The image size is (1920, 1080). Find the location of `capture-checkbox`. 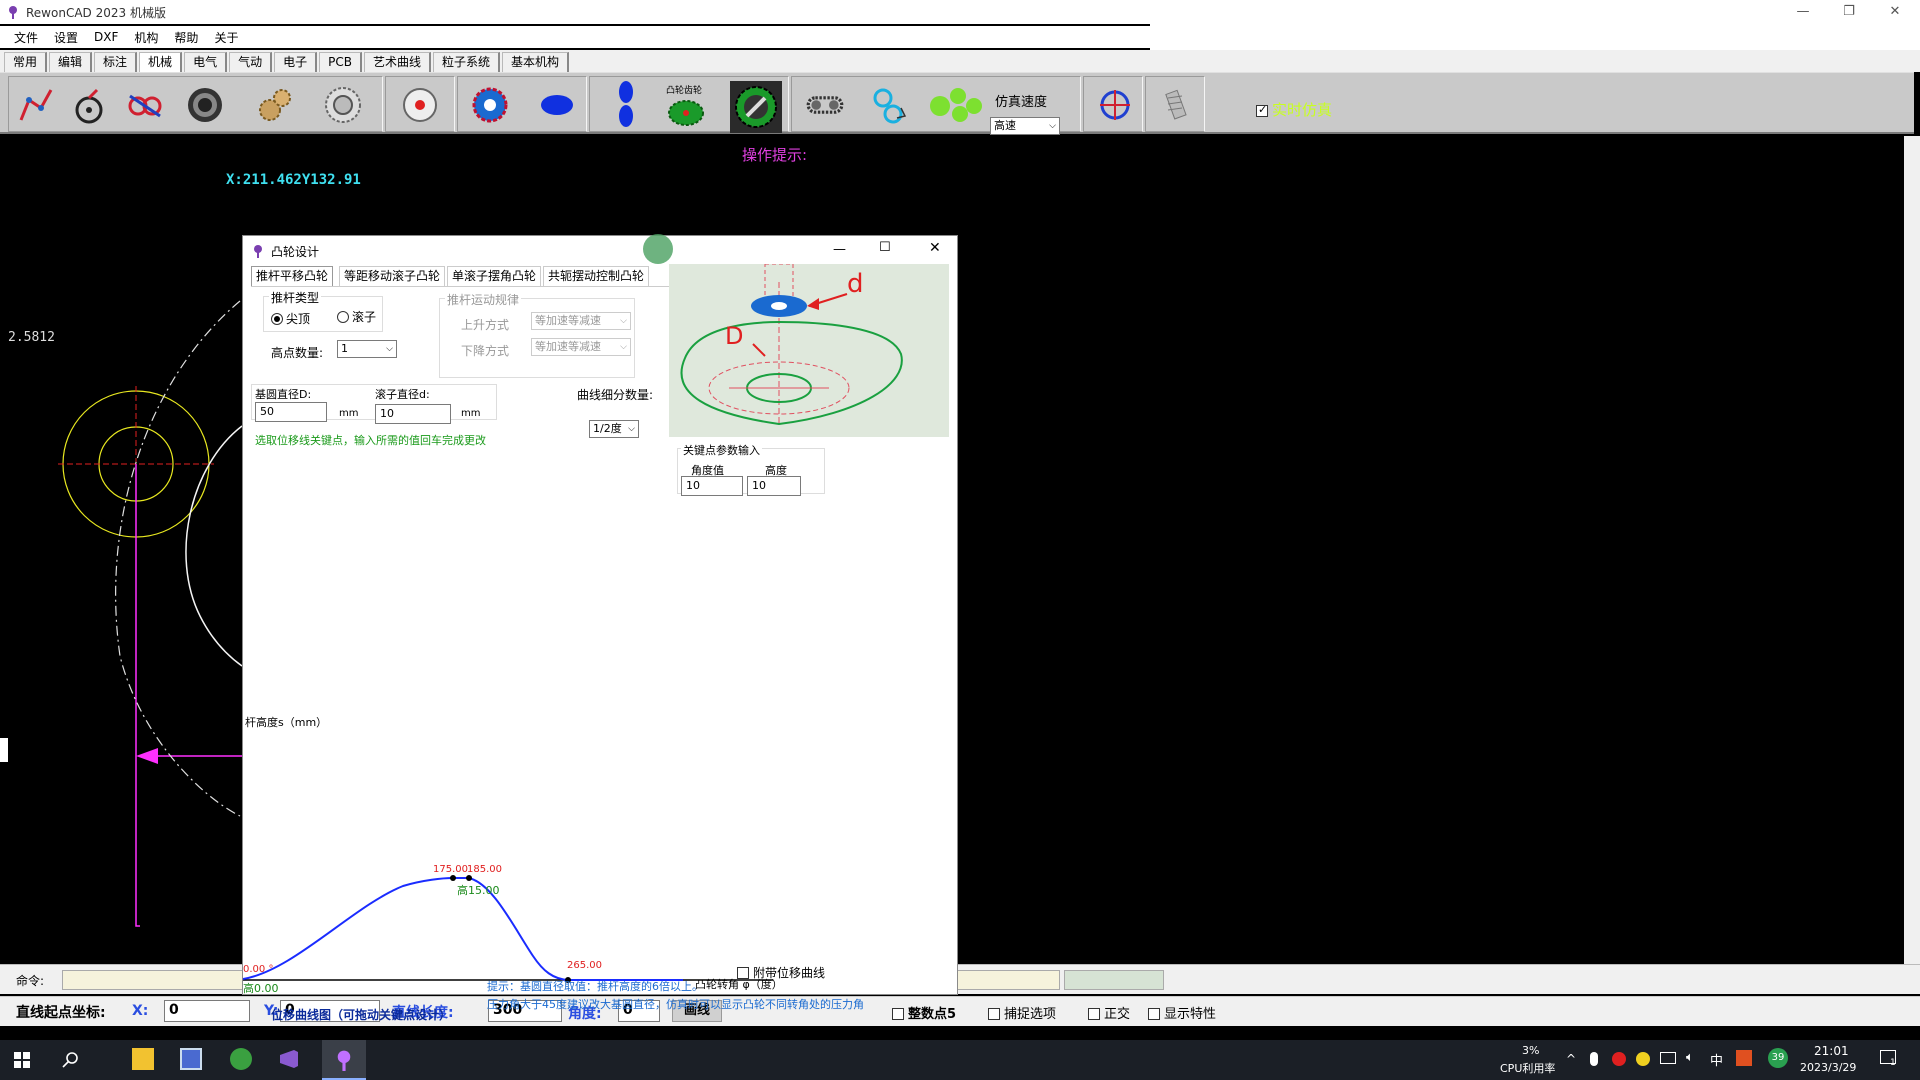

capture-checkbox is located at coordinates (994, 1014).